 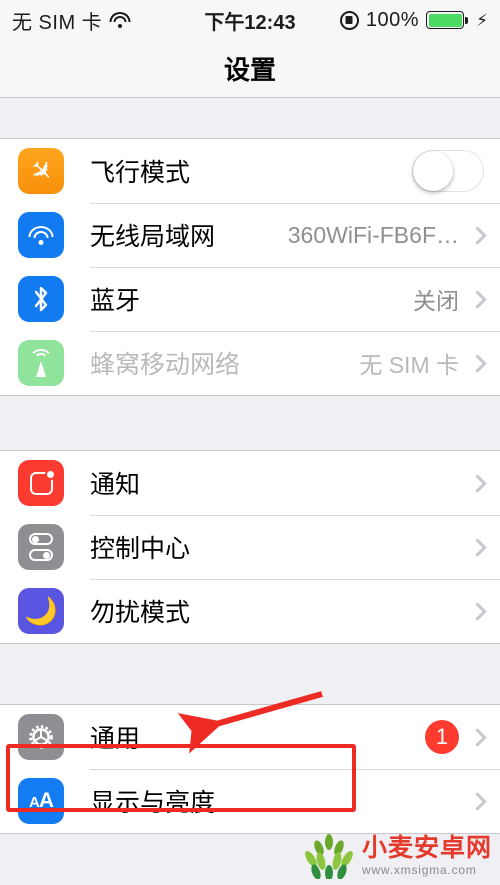 I want to click on group-gap-top, so click(x=250, y=118).